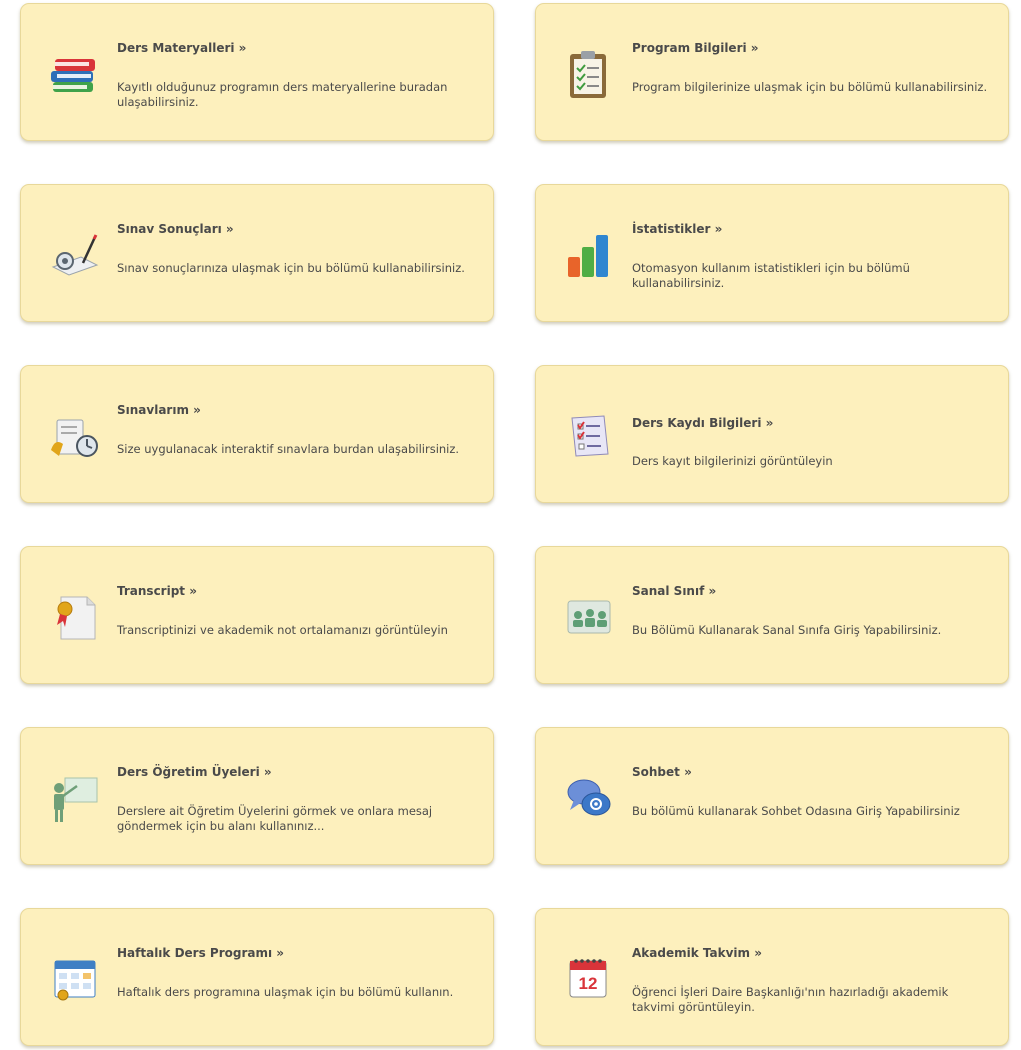 The height and width of the screenshot is (1050, 1021). I want to click on card-title: Ders Materyalleri », so click(181, 48).